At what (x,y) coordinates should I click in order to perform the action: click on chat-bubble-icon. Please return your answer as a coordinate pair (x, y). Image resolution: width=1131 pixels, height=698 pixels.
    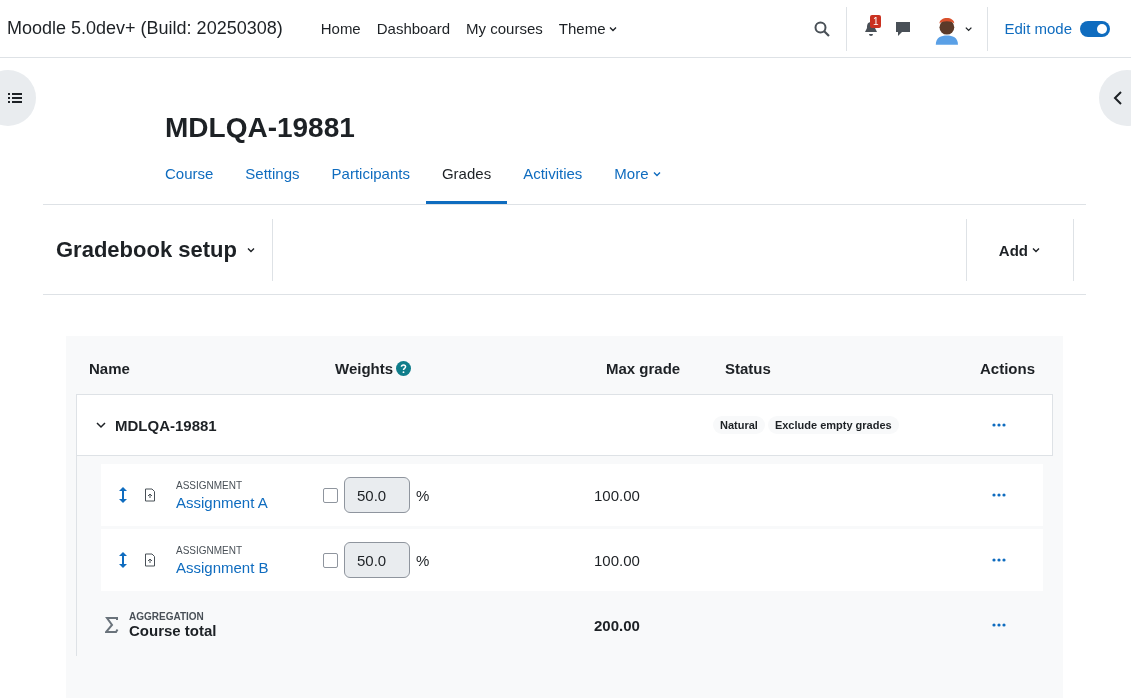
    Looking at the image, I should click on (903, 28).